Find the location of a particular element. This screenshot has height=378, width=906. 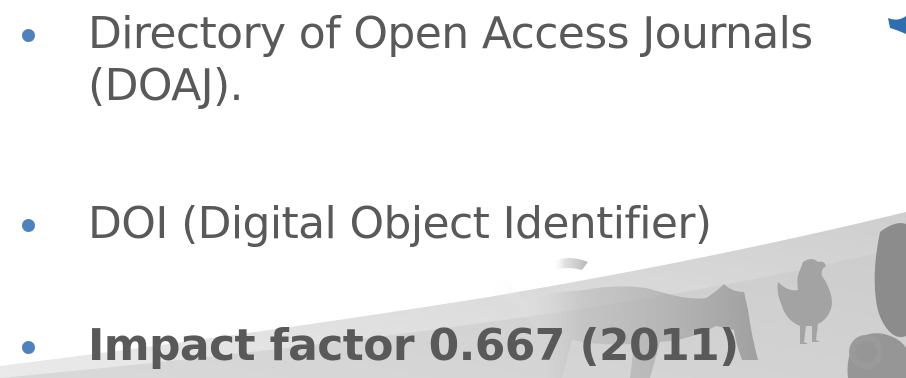

bullet-text-line-2: (DOAJ). is located at coordinates (166, 85).